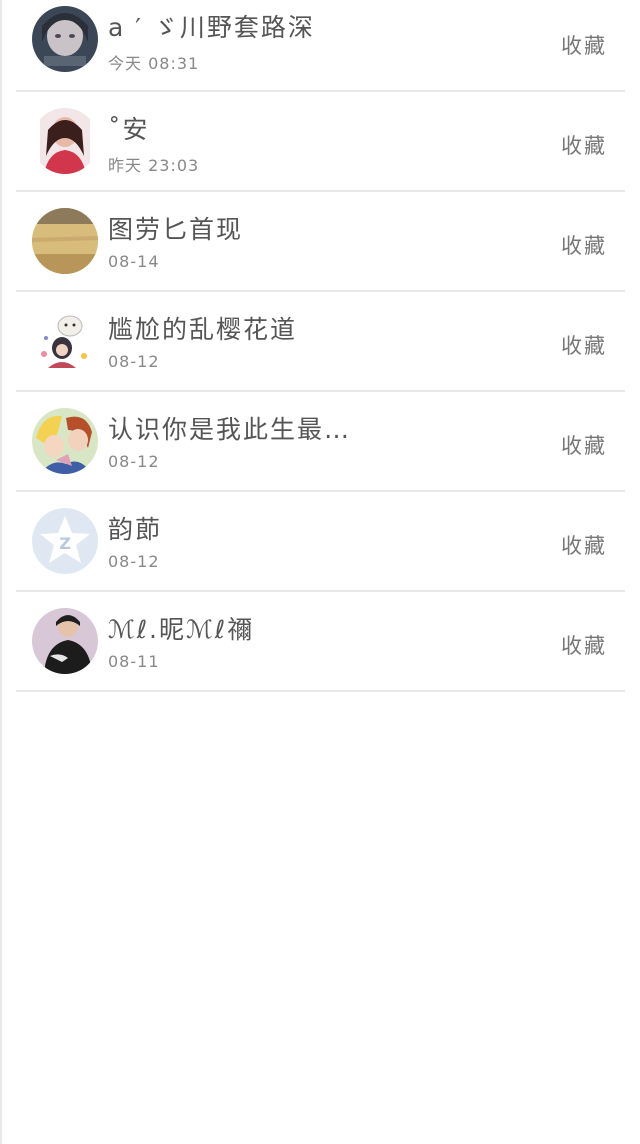  Describe the element at coordinates (320, 142) in the screenshot. I see `list-item: ˚安 昨天 23:03 收藏` at that location.